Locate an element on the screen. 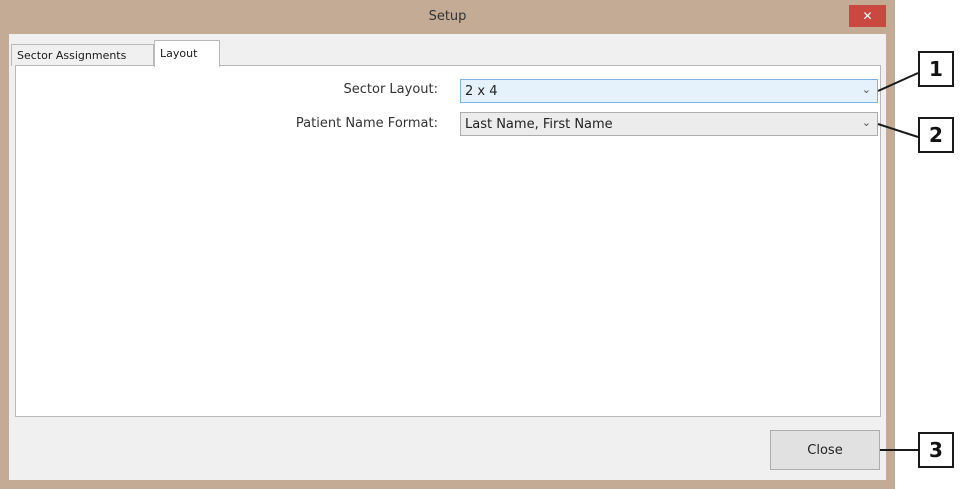  patient-name-format-label: Patient Name Format: is located at coordinates (366, 123).